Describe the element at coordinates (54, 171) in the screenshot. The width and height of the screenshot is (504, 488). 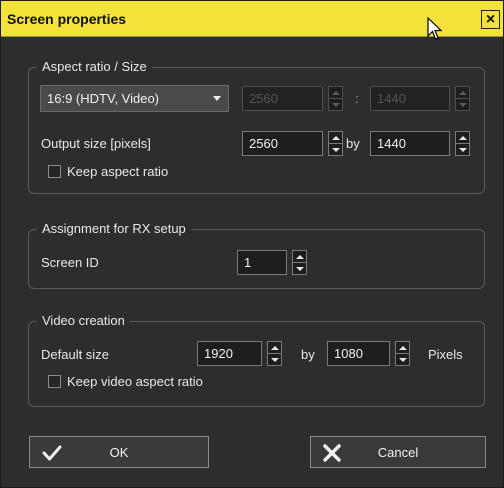
I see `keep-aspect-checkbox` at that location.